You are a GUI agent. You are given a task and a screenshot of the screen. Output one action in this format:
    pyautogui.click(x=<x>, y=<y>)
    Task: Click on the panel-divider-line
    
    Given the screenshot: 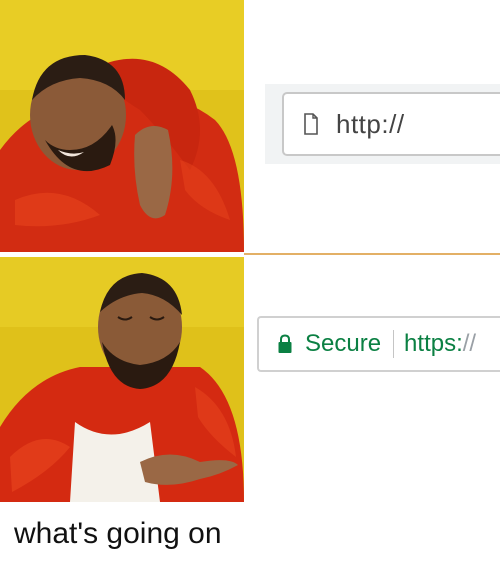 What is the action you would take?
    pyautogui.click(x=372, y=254)
    